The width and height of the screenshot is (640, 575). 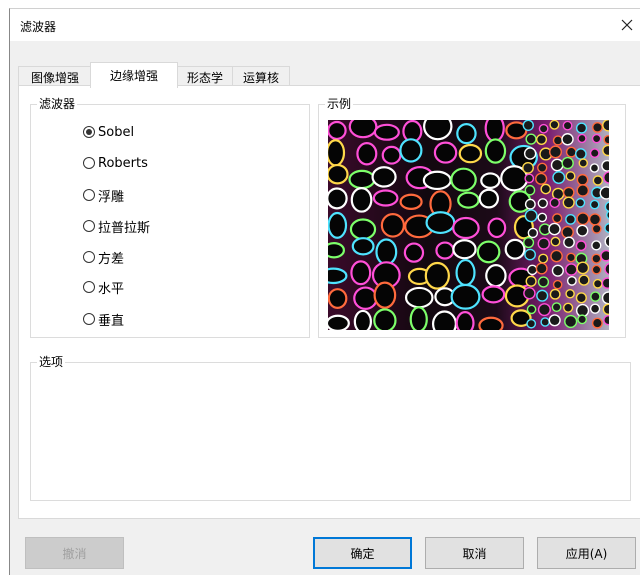 I want to click on radio-label: 方差, so click(x=111, y=259).